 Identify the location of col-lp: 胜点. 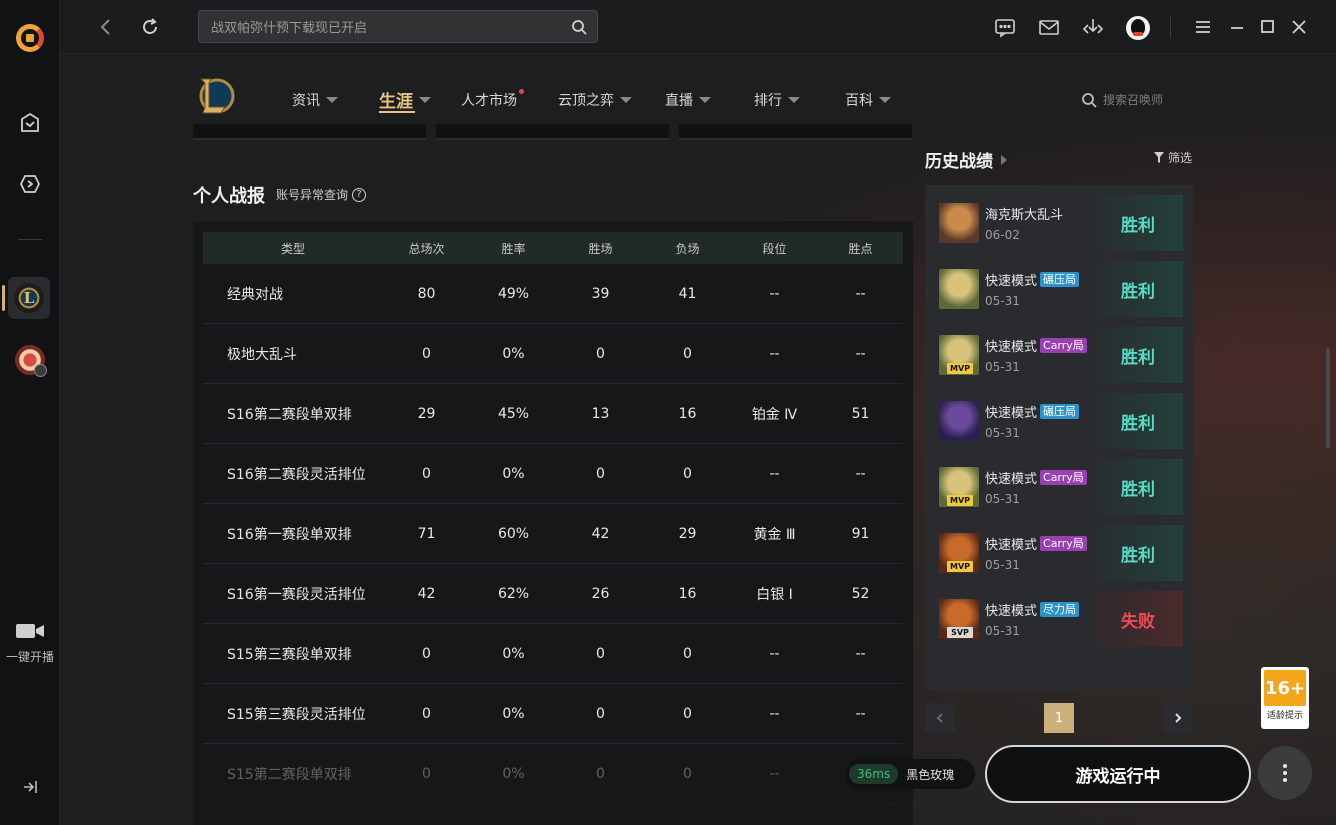
(860, 248).